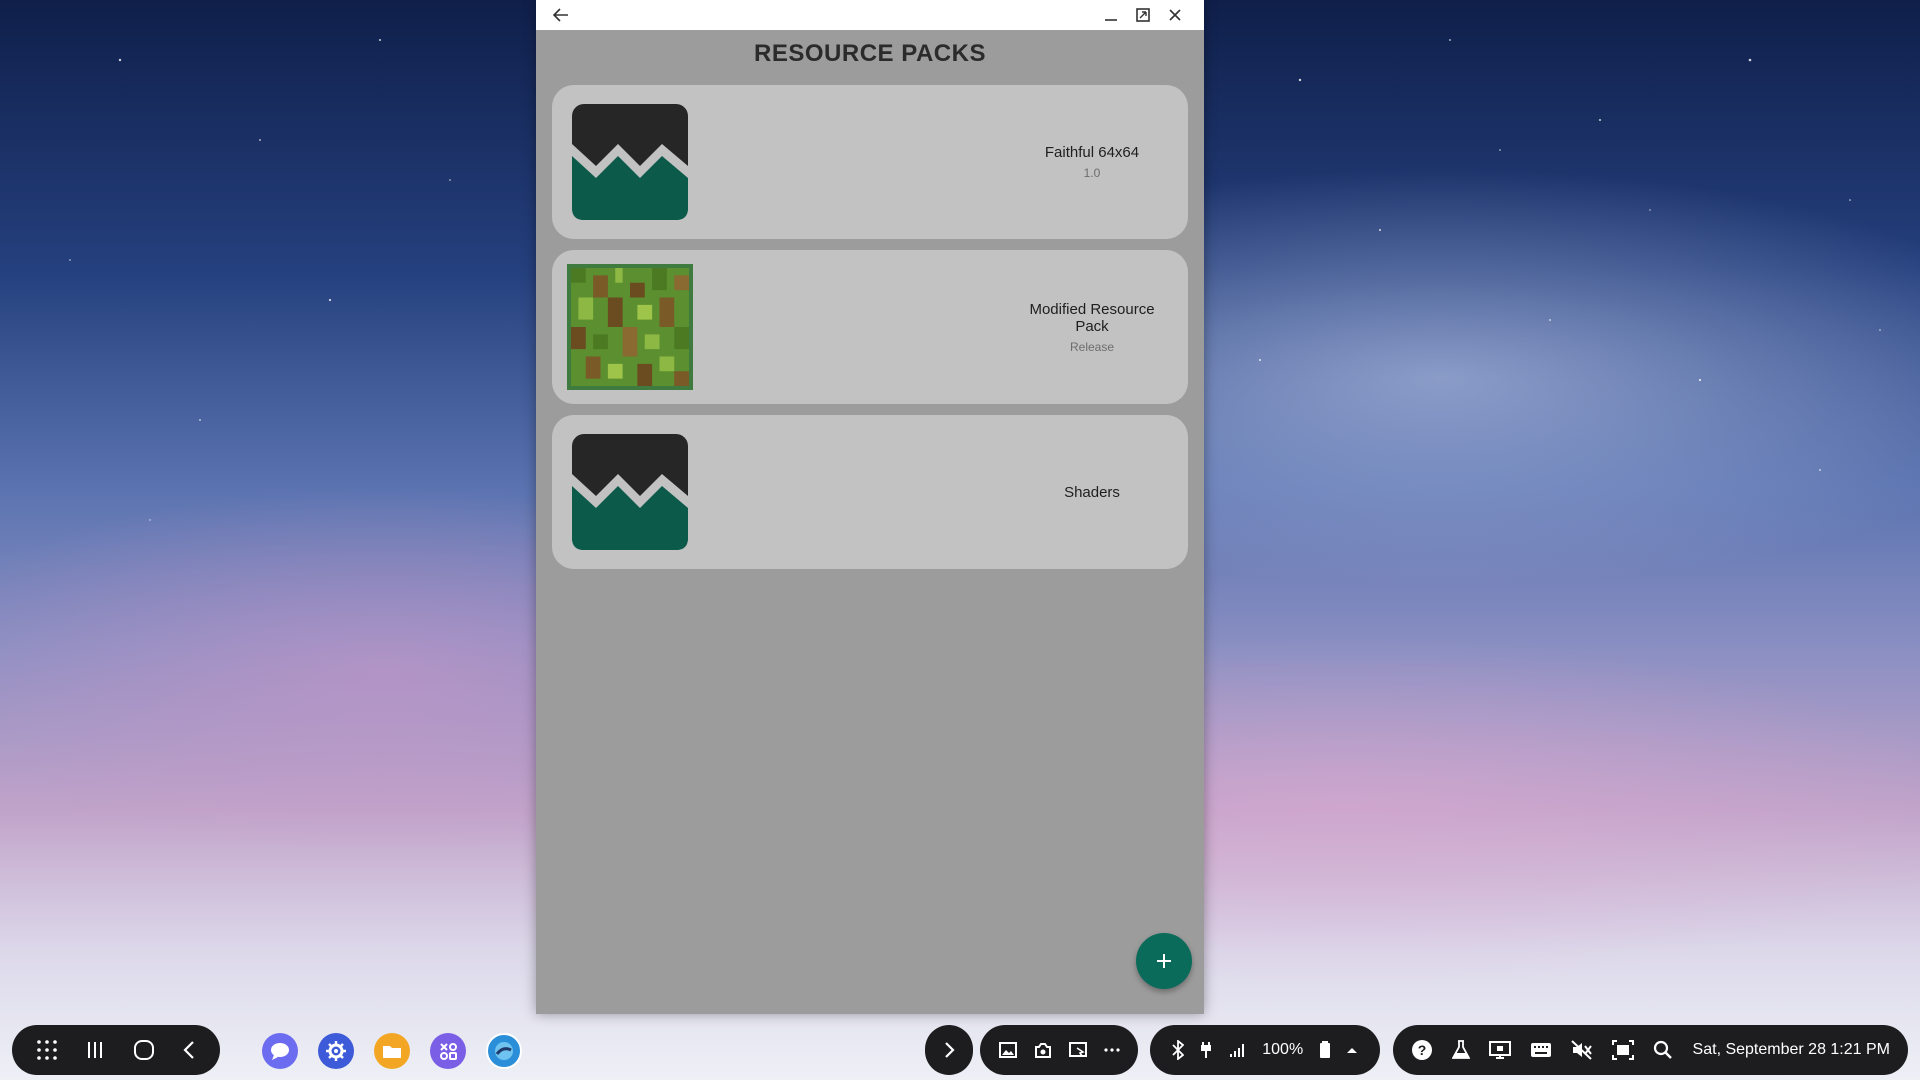 The width and height of the screenshot is (1920, 1080). I want to click on messages-app-icon, so click(280, 1051).